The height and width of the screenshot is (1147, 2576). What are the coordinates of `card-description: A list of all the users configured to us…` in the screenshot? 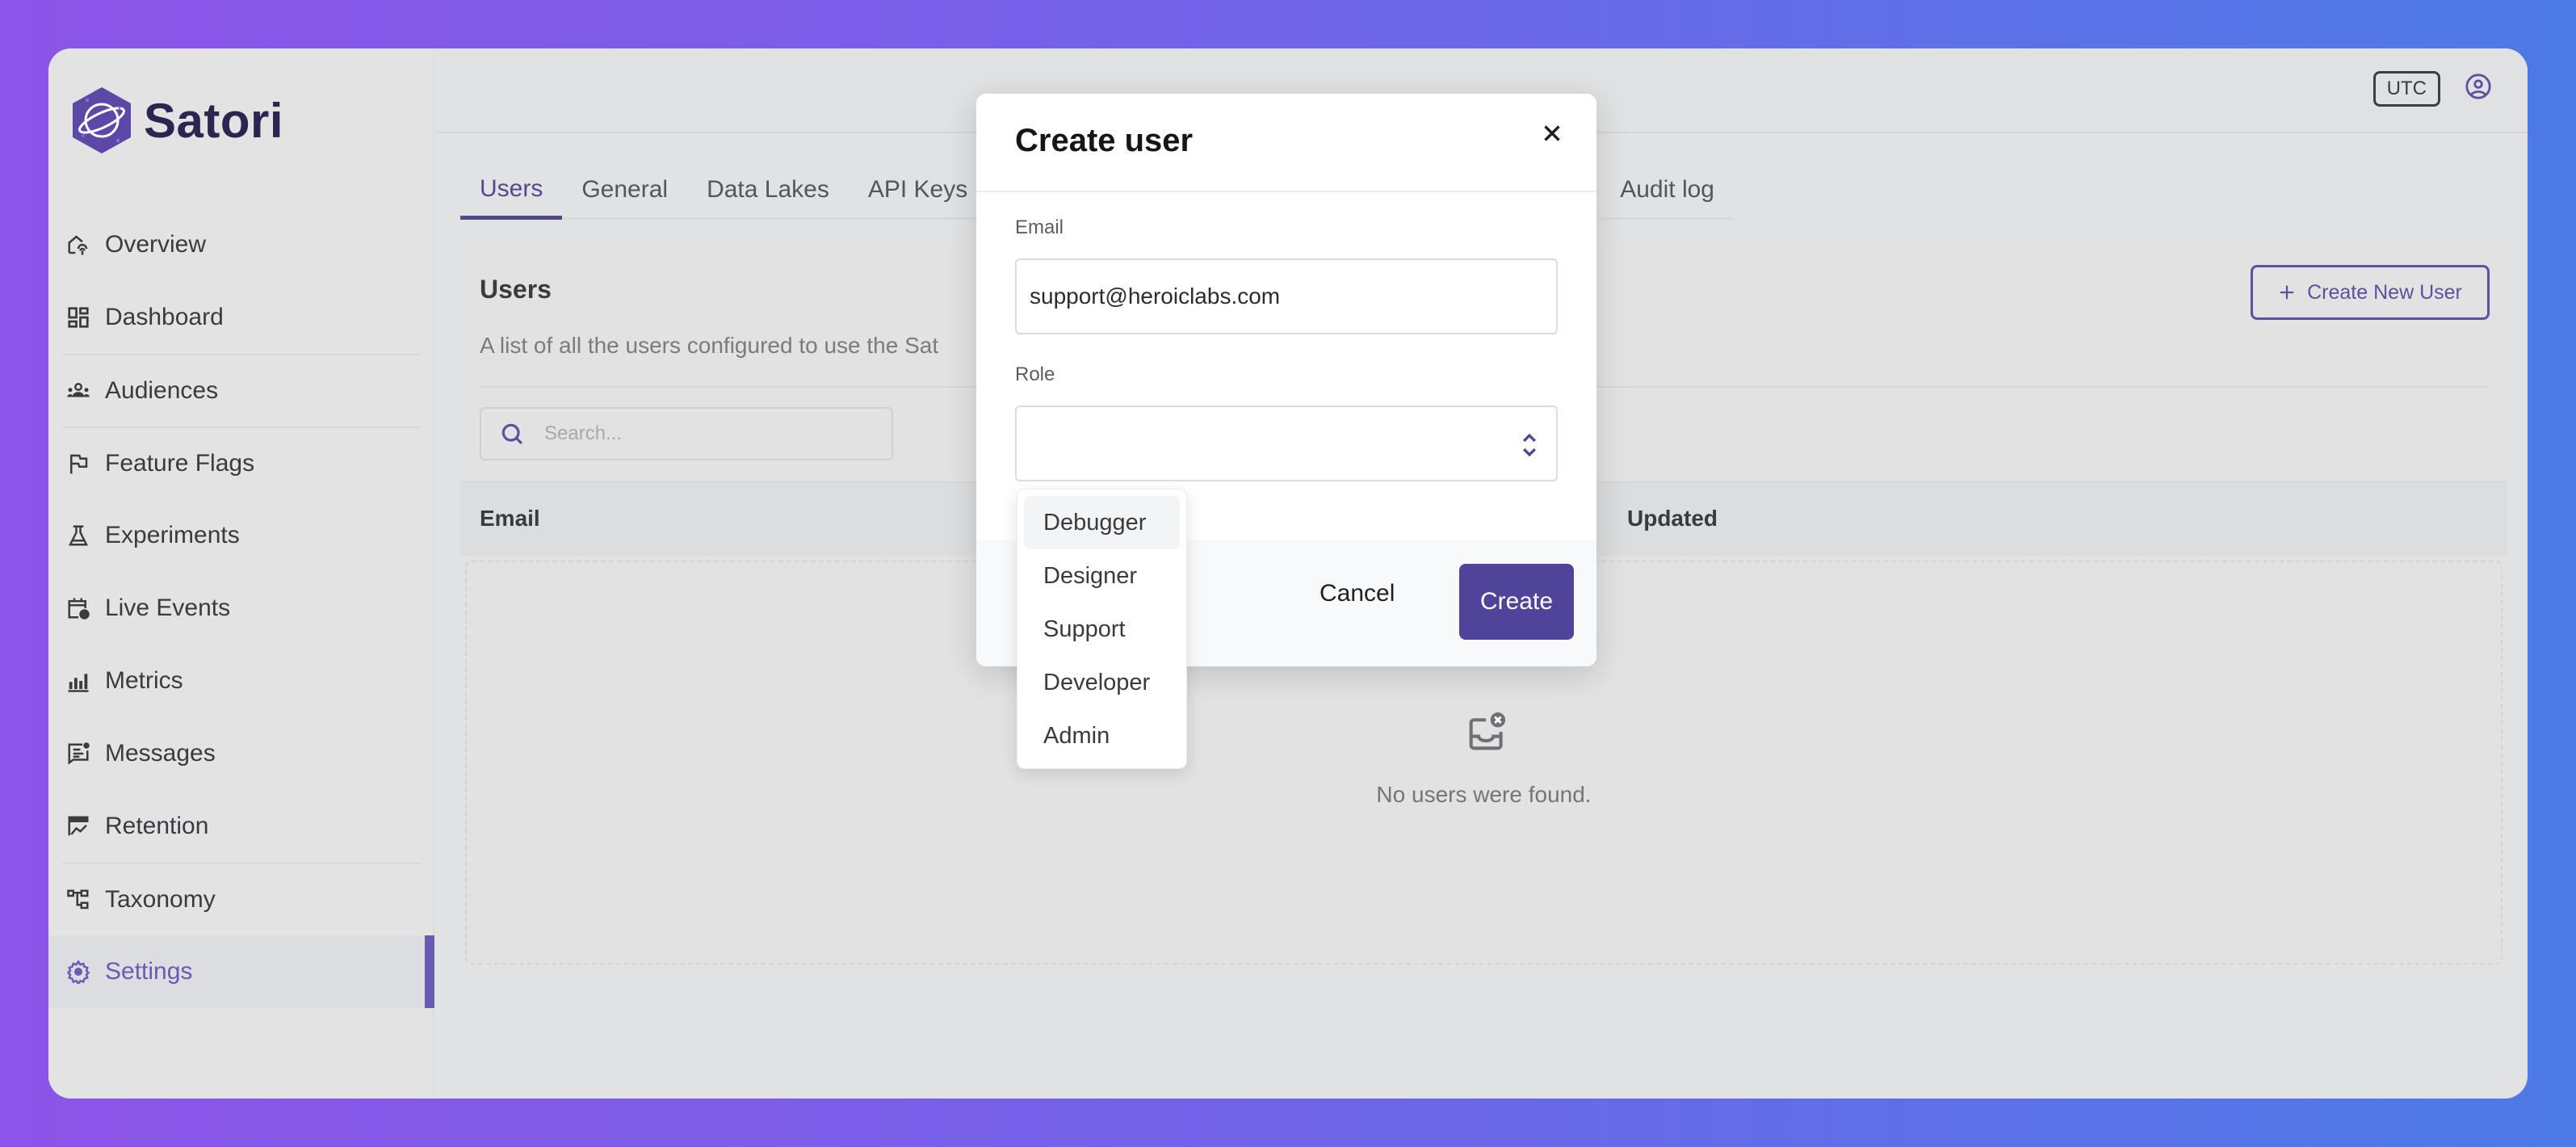 It's located at (709, 345).